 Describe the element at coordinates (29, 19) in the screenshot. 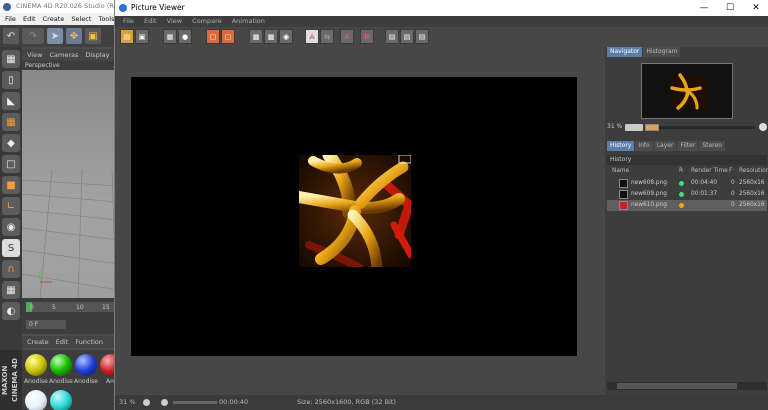

I see `c4d-menu-edit: Edit` at that location.